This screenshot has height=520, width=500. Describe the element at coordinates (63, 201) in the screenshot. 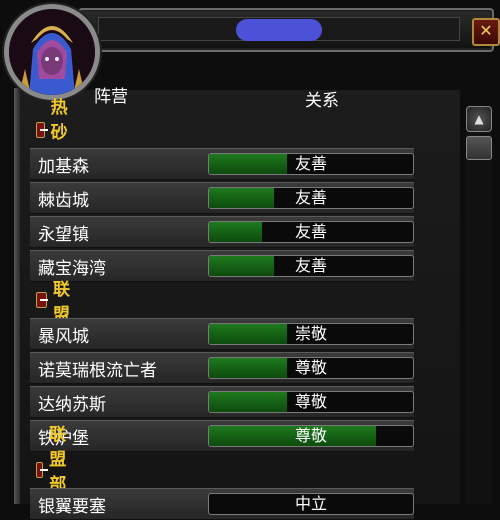

I see `faction-name: 棘齿城` at that location.